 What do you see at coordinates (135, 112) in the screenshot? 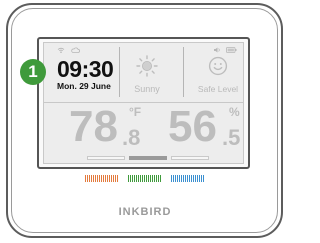
I see `temperature-unit: °F` at bounding box center [135, 112].